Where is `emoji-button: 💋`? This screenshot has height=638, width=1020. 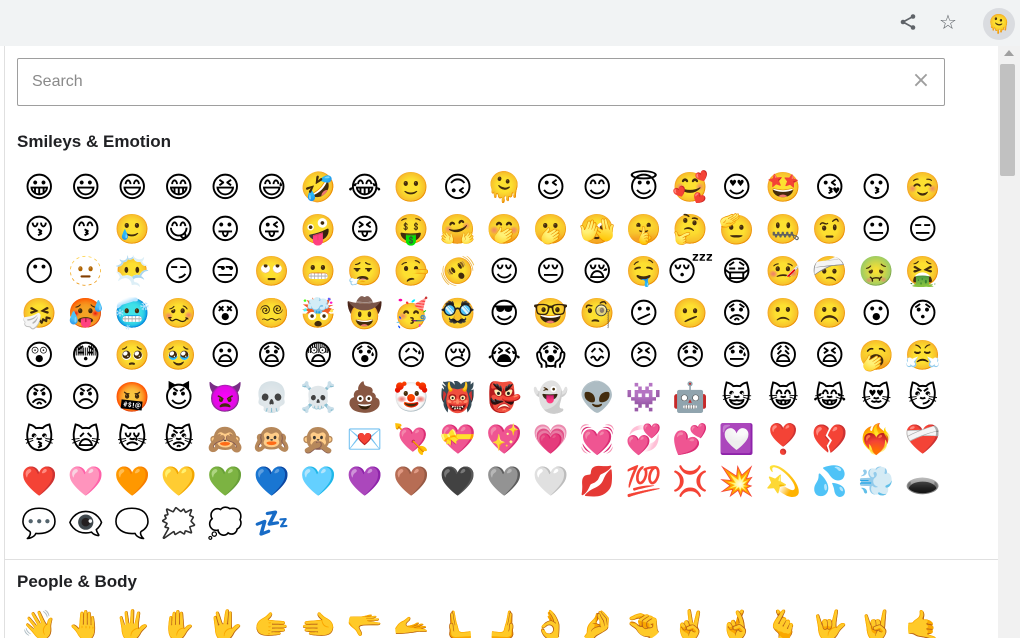
emoji-button: 💋 is located at coordinates (597, 481).